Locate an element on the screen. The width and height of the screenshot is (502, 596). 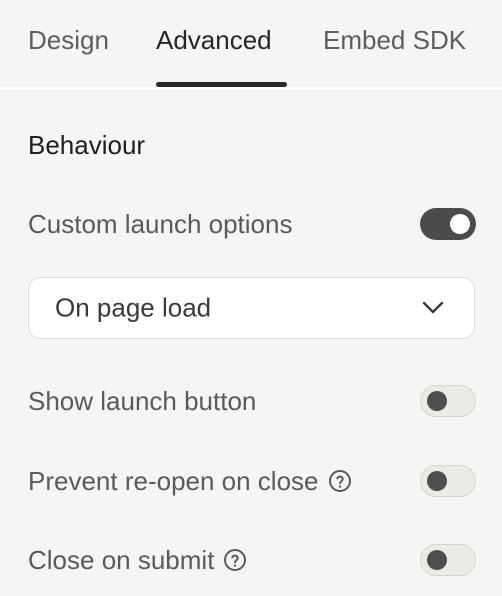
launch-trigger-select: On page load is located at coordinates (251, 308).